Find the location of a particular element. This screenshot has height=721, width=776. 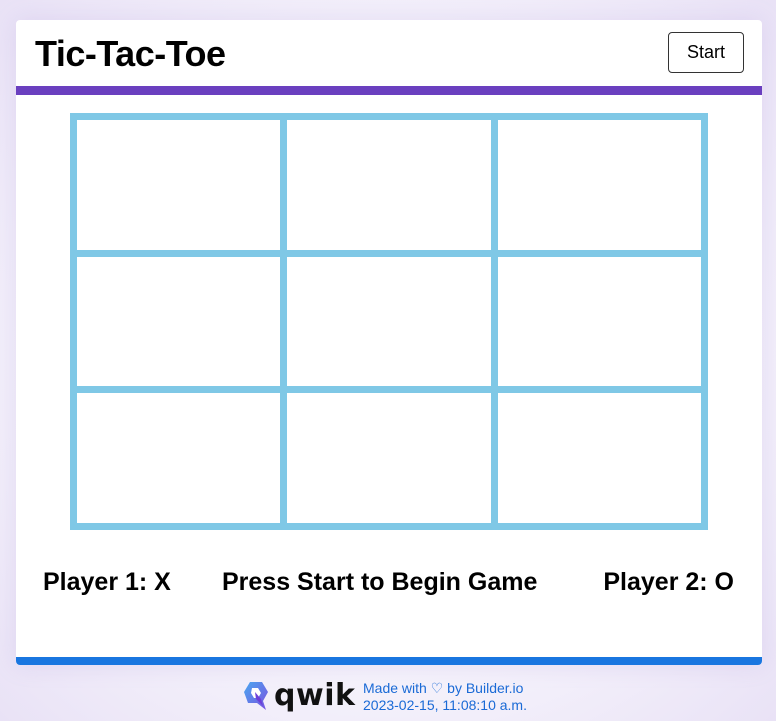

player2-label: Player 2: O is located at coordinates (668, 582).